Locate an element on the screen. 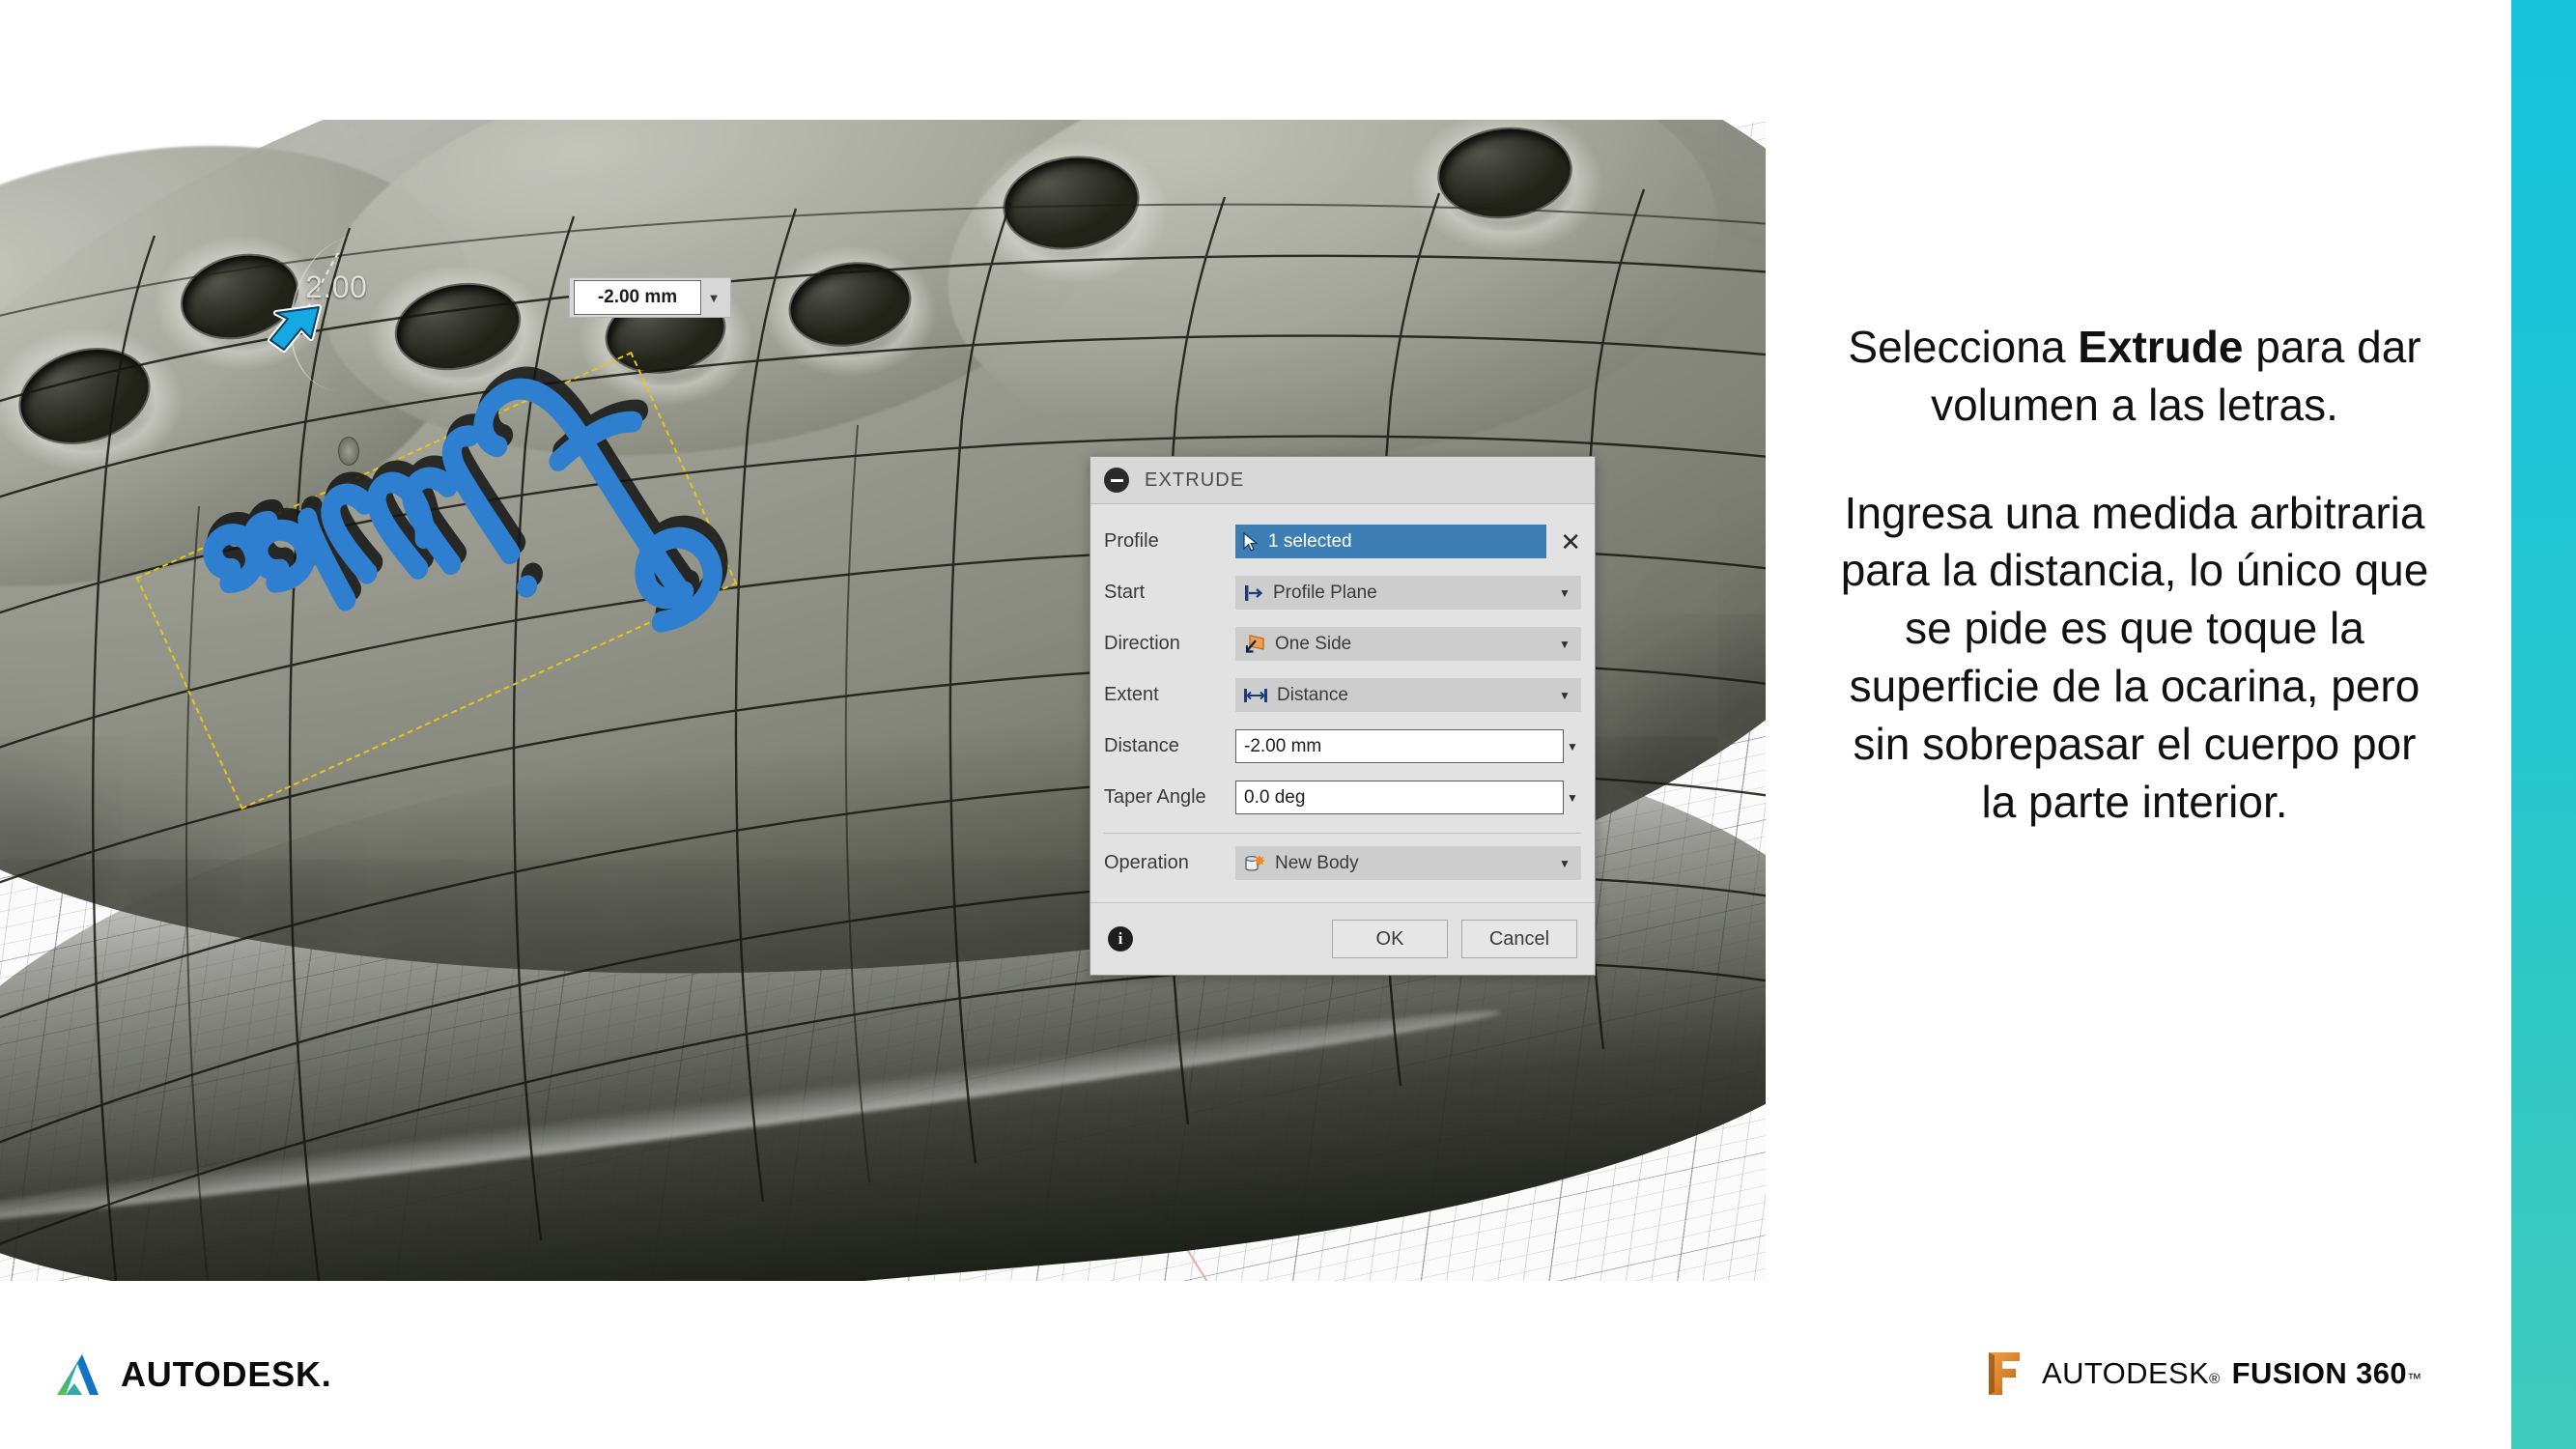 The height and width of the screenshot is (1449, 2576). profile-selection-field: 1 selected is located at coordinates (1391, 541).